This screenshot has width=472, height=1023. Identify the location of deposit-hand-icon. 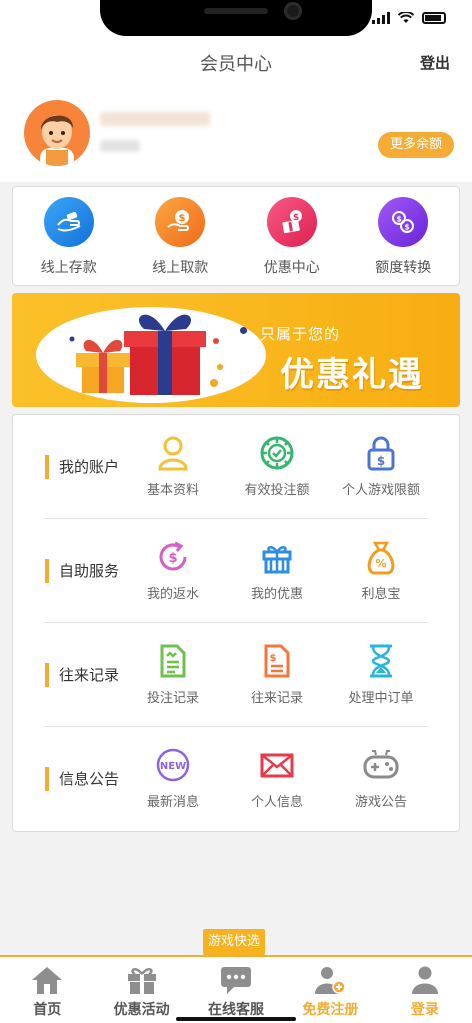
(68, 222).